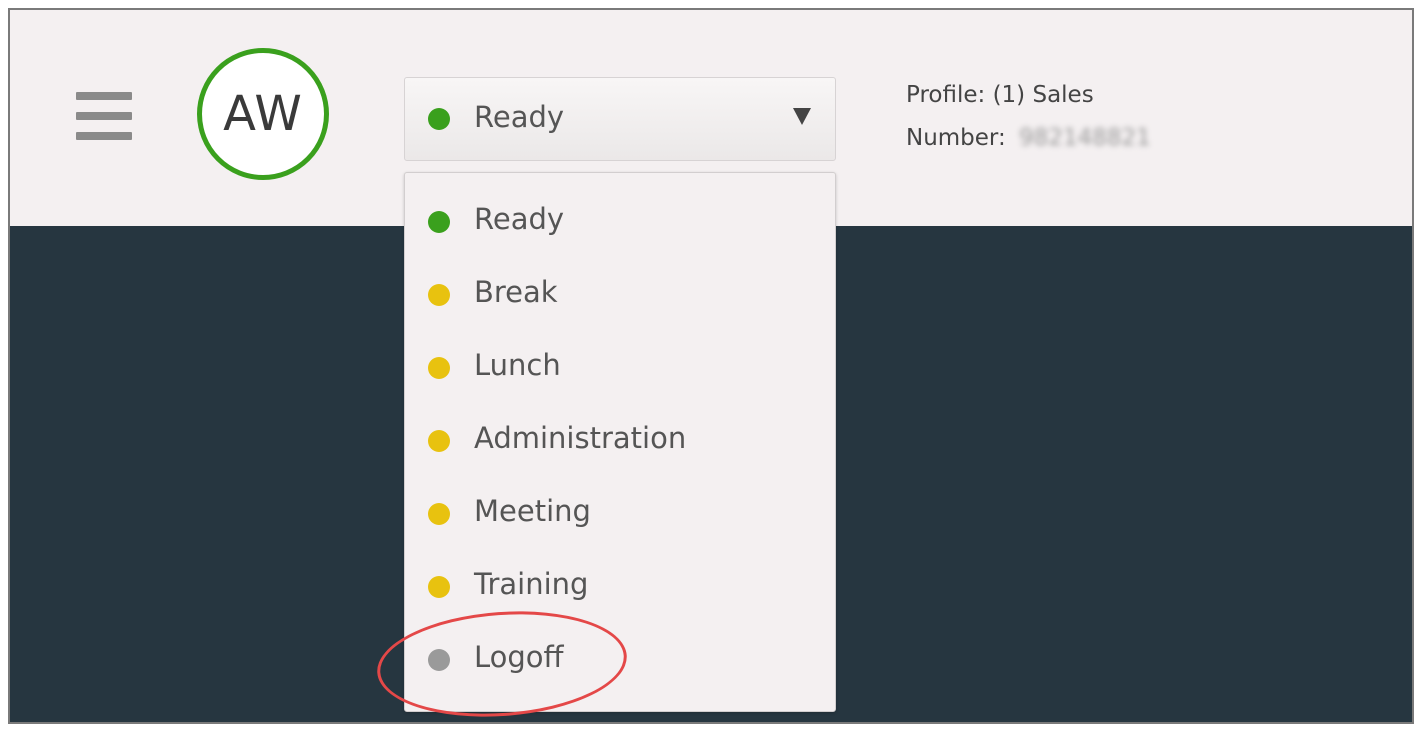 The width and height of the screenshot is (1420, 729). I want to click on number-info: Number: 982148821, so click(1028, 138).